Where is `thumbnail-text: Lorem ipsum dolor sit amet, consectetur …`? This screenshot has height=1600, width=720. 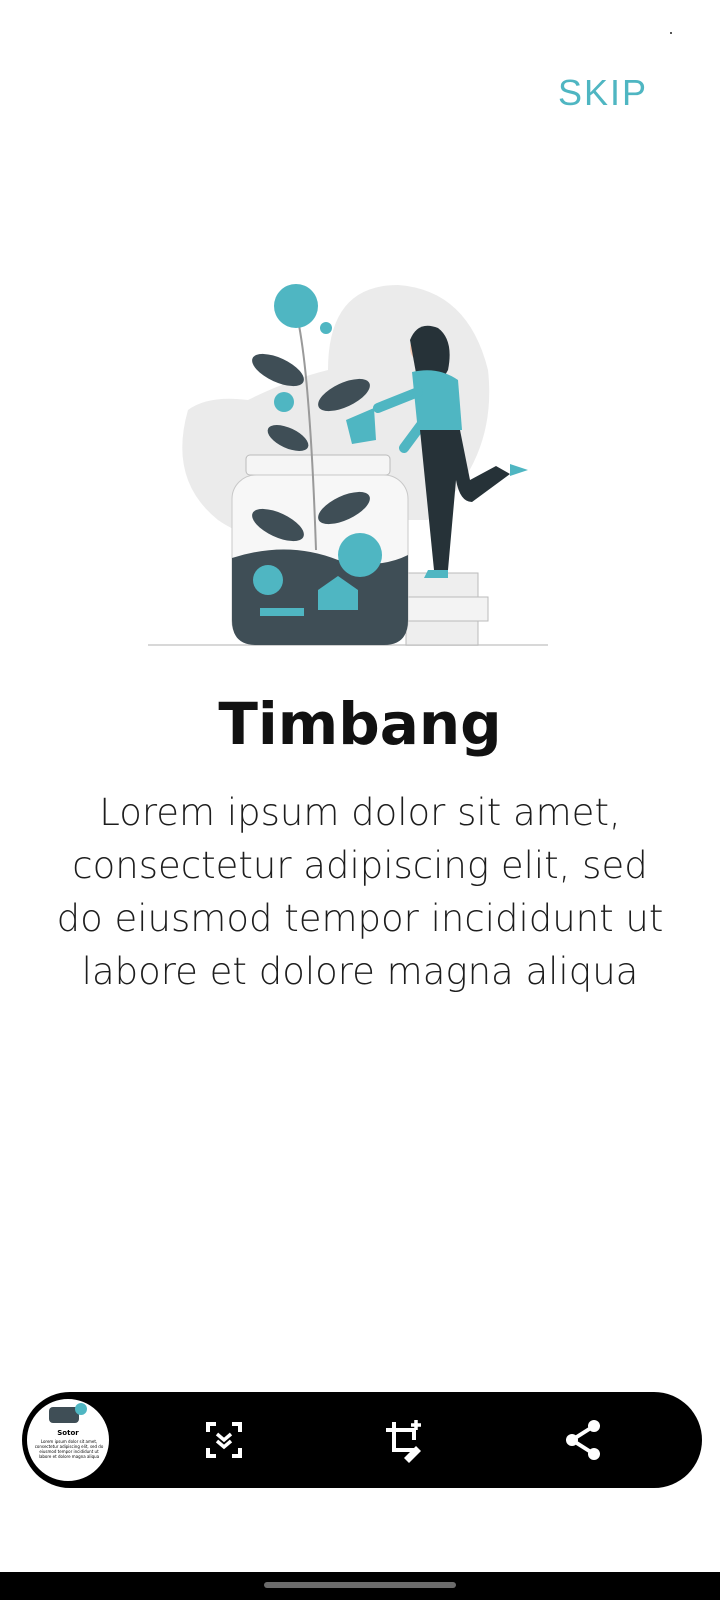
thumbnail-text: Lorem ipsum dolor sit amet, consectetur … is located at coordinates (69, 1449).